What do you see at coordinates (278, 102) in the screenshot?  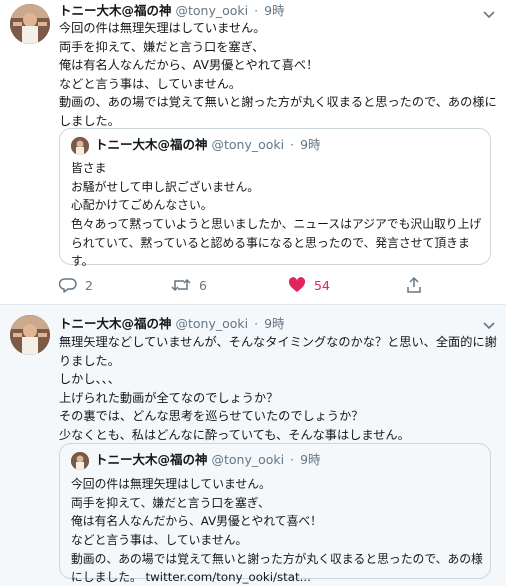 I see `tweet-text-line: 動画の、あの場では覚えて無いと謝った方が丸く収まると思ったので、あの様に` at bounding box center [278, 102].